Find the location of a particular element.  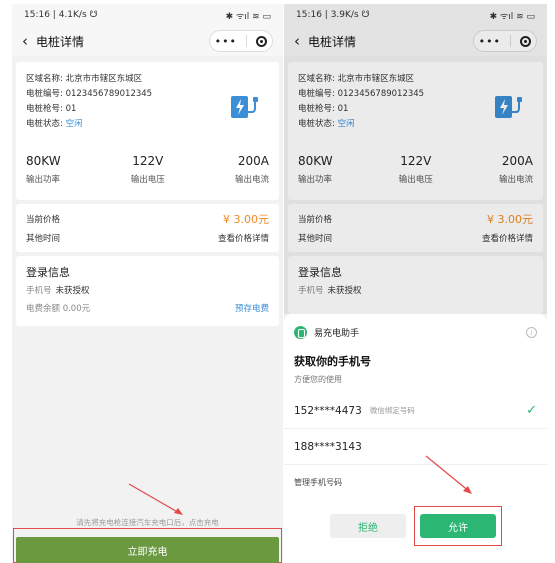

phone-number: 188****3143 is located at coordinates (328, 446).